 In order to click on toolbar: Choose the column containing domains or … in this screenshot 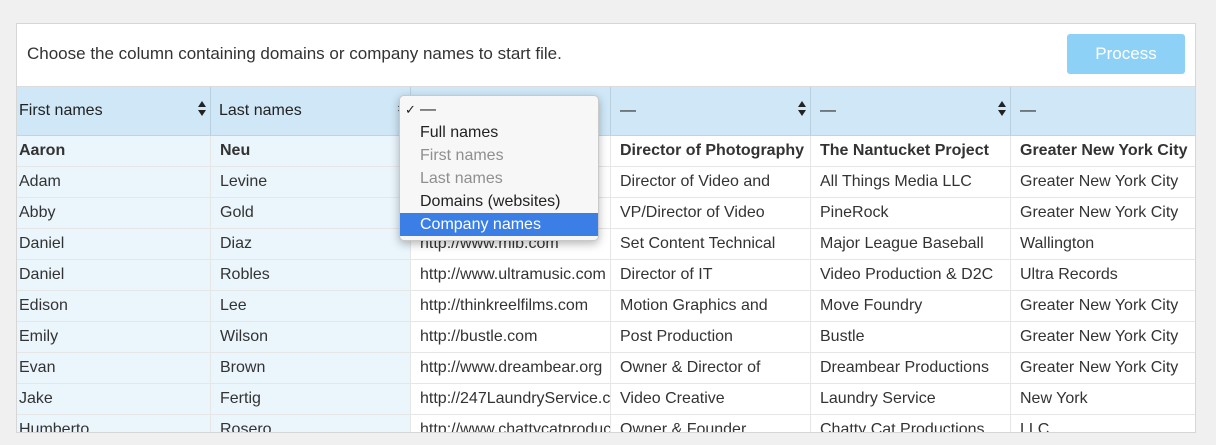, I will do `click(606, 55)`.